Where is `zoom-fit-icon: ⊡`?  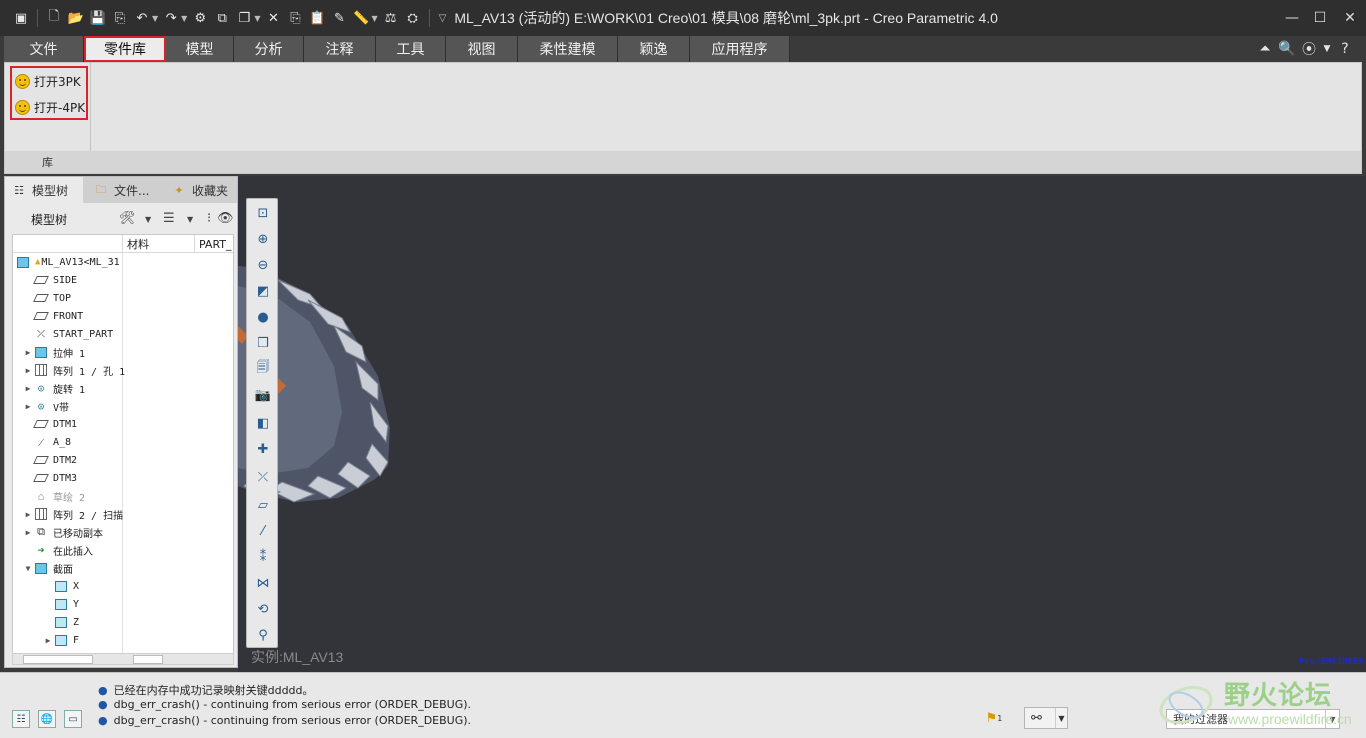
zoom-fit-icon: ⊡ is located at coordinates (263, 213).